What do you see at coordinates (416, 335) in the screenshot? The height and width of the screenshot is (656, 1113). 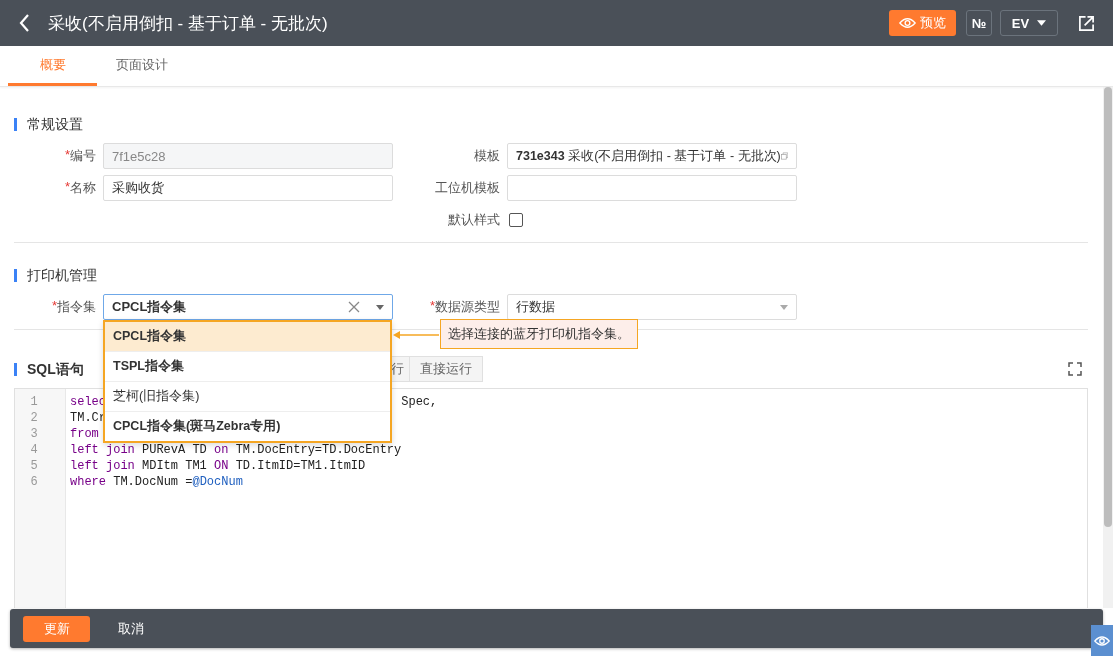 I see `leader-arrow` at bounding box center [416, 335].